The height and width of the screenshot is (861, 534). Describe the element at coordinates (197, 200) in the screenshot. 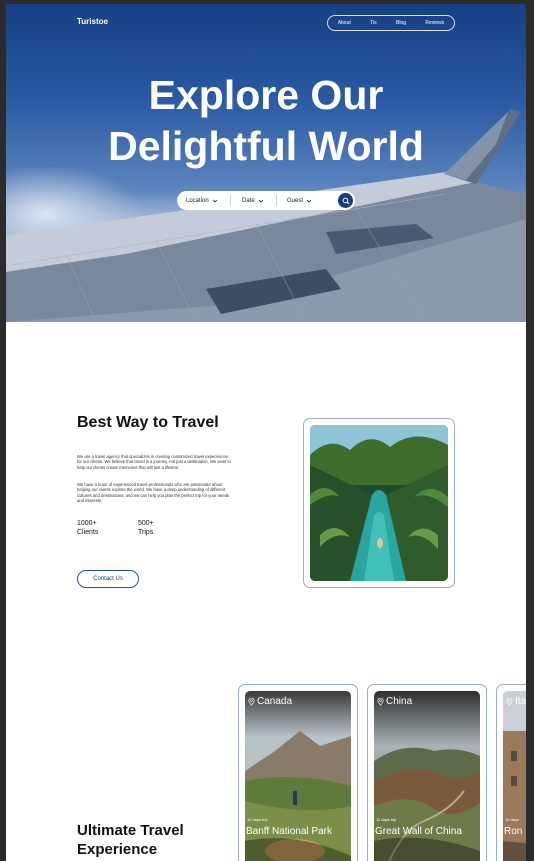

I see `location-label: Location` at that location.